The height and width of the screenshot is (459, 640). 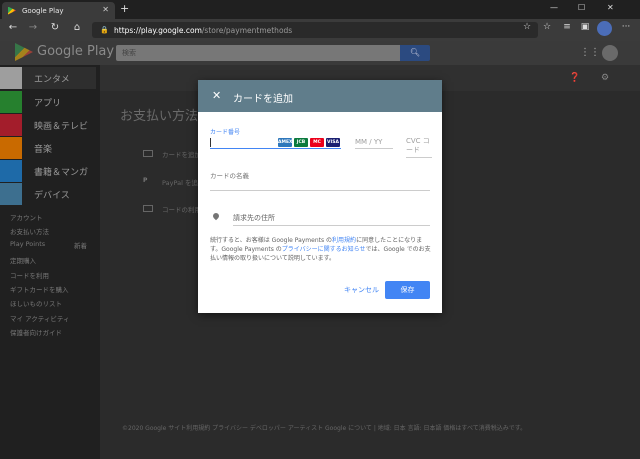 I want to click on search-input: 検索, so click(x=266, y=53).